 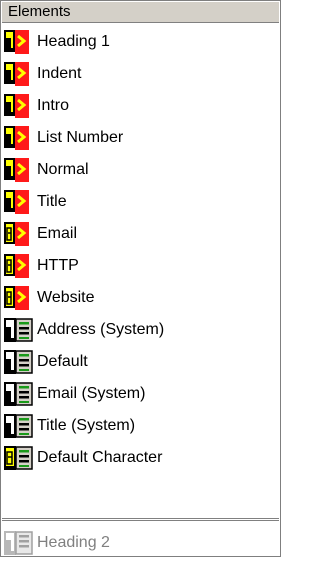 I want to click on list-item: Email, so click(x=141, y=234).